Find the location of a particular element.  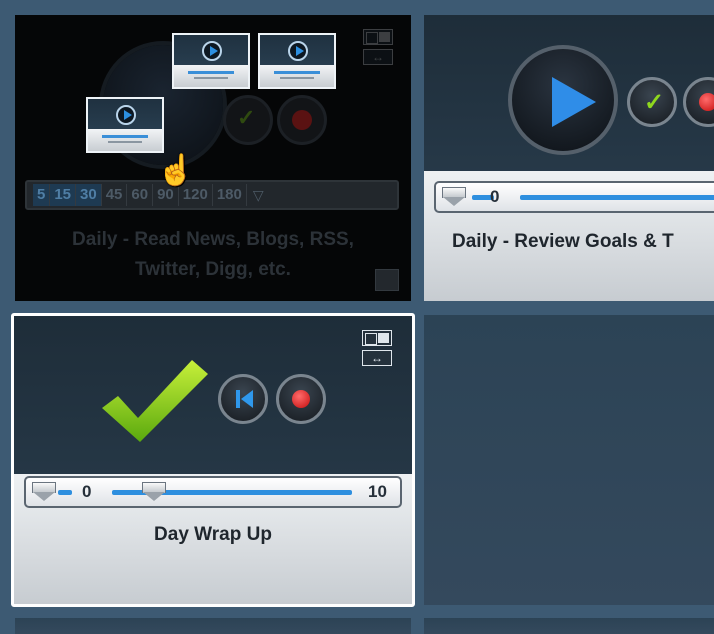

duration-selector: 5 15 30 45 60 90 120 180 ▽ is located at coordinates (212, 195).